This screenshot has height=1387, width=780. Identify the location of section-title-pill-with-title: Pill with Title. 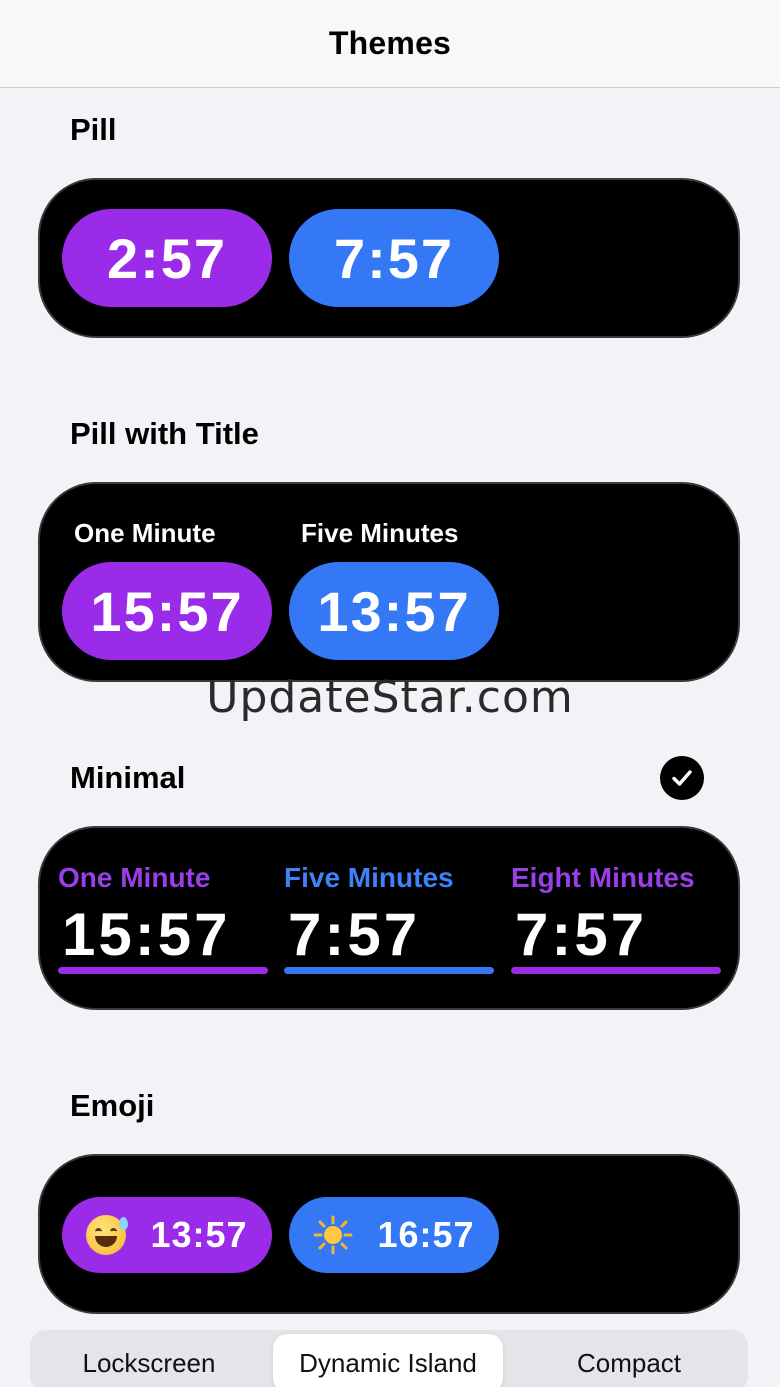
(164, 433).